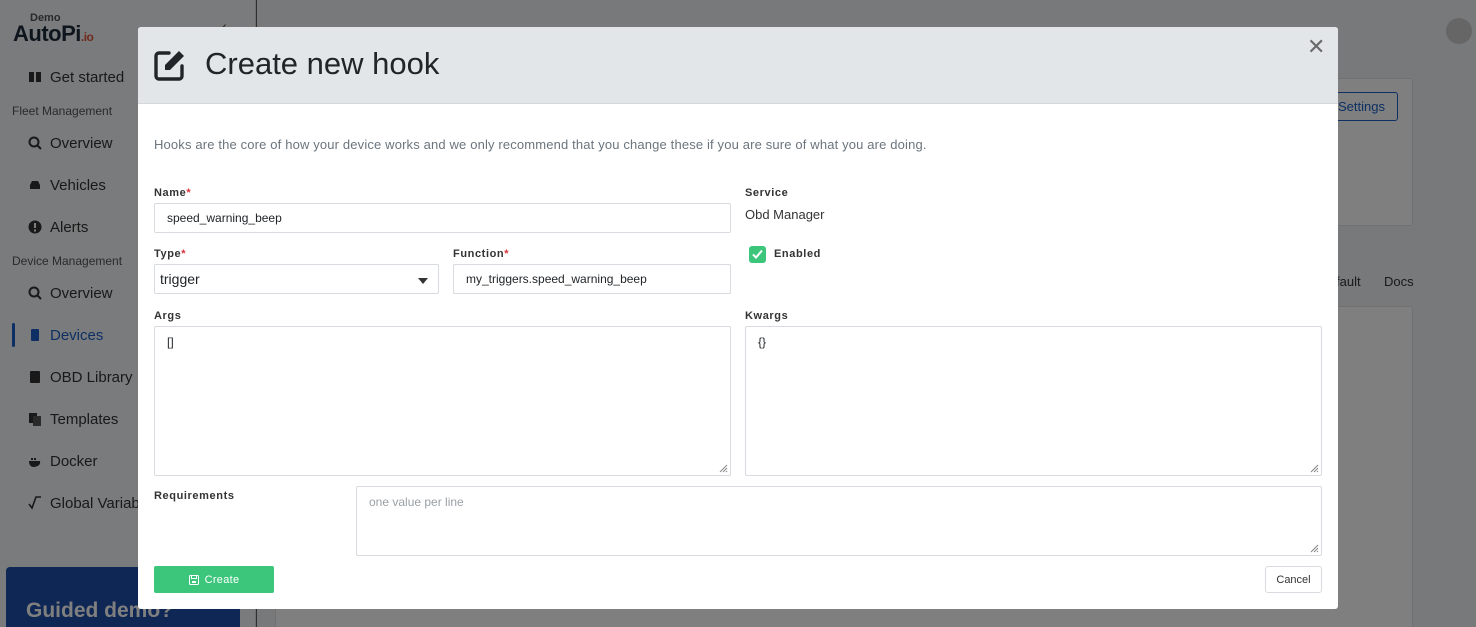 This screenshot has width=1476, height=627. I want to click on args-textarea: [], so click(442, 401).